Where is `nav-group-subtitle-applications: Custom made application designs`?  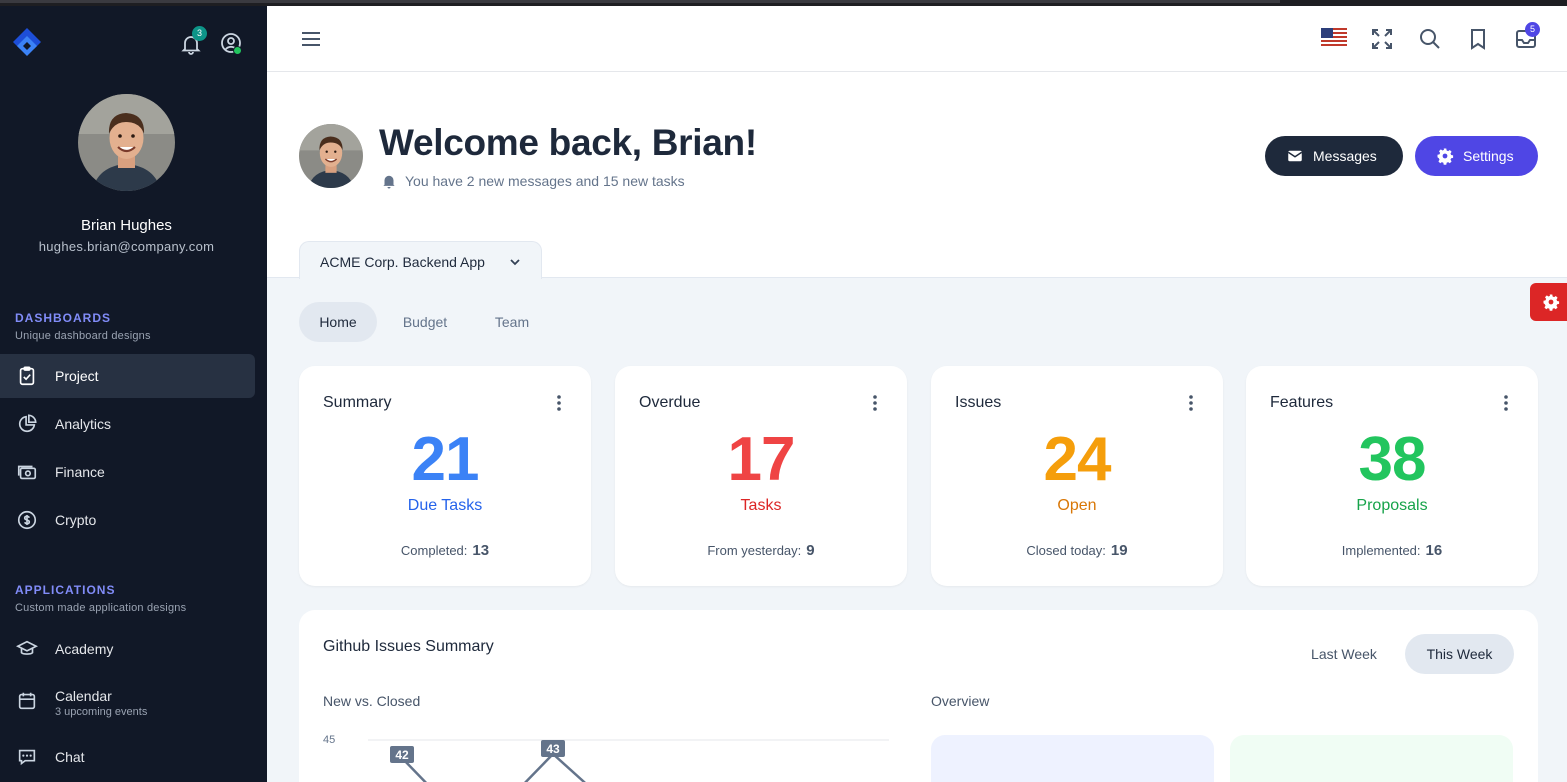
nav-group-subtitle-applications: Custom made application designs is located at coordinates (101, 608).